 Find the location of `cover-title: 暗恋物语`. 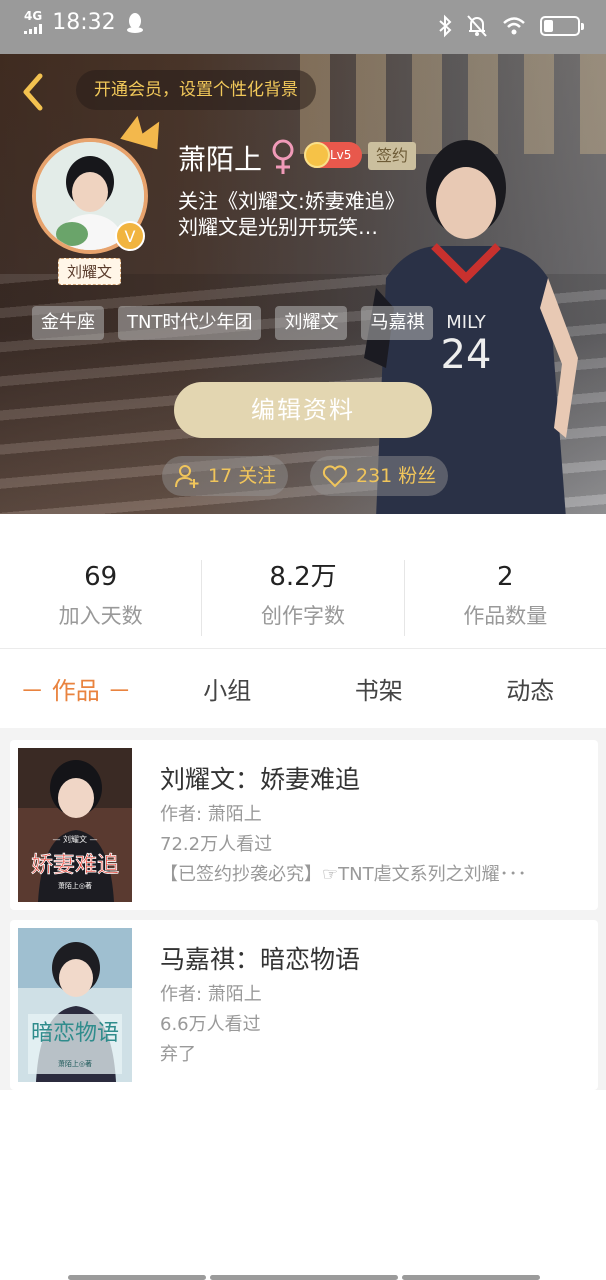

cover-title: 暗恋物语 is located at coordinates (75, 1033).